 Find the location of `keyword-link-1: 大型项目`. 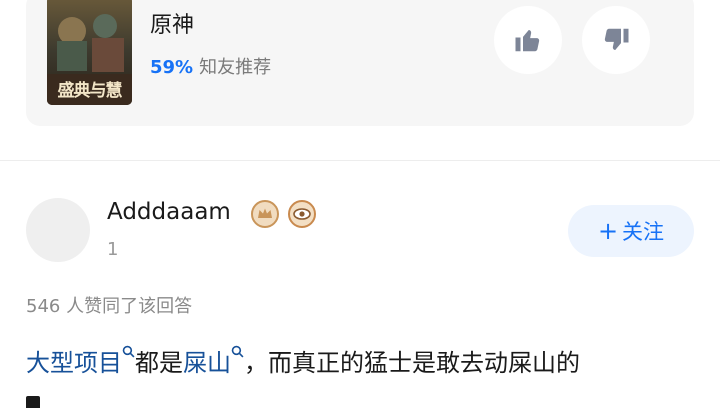

keyword-link-1: 大型项目 is located at coordinates (74, 363).